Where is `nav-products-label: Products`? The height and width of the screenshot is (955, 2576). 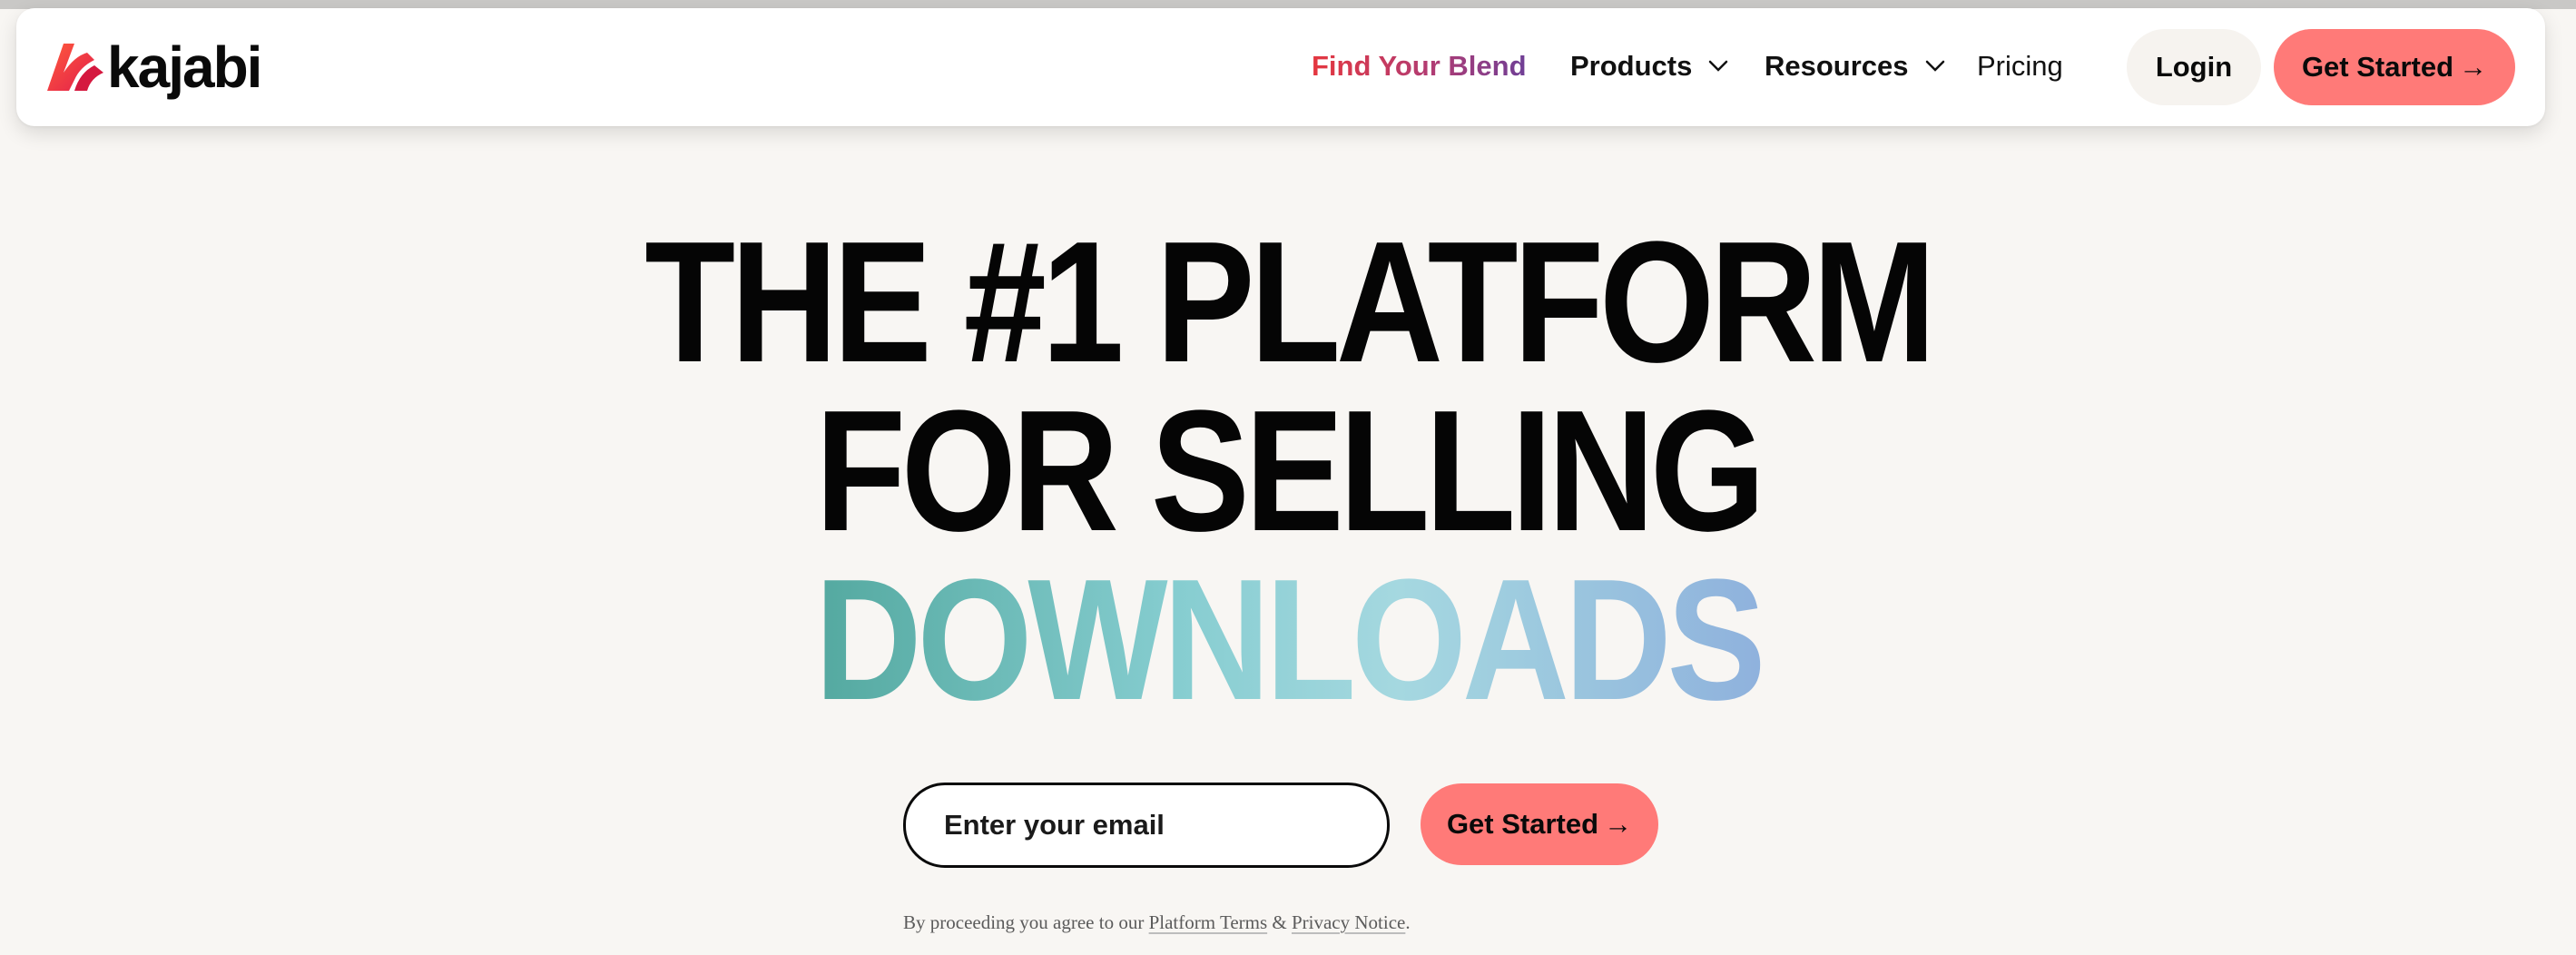
nav-products-label: Products is located at coordinates (1631, 66).